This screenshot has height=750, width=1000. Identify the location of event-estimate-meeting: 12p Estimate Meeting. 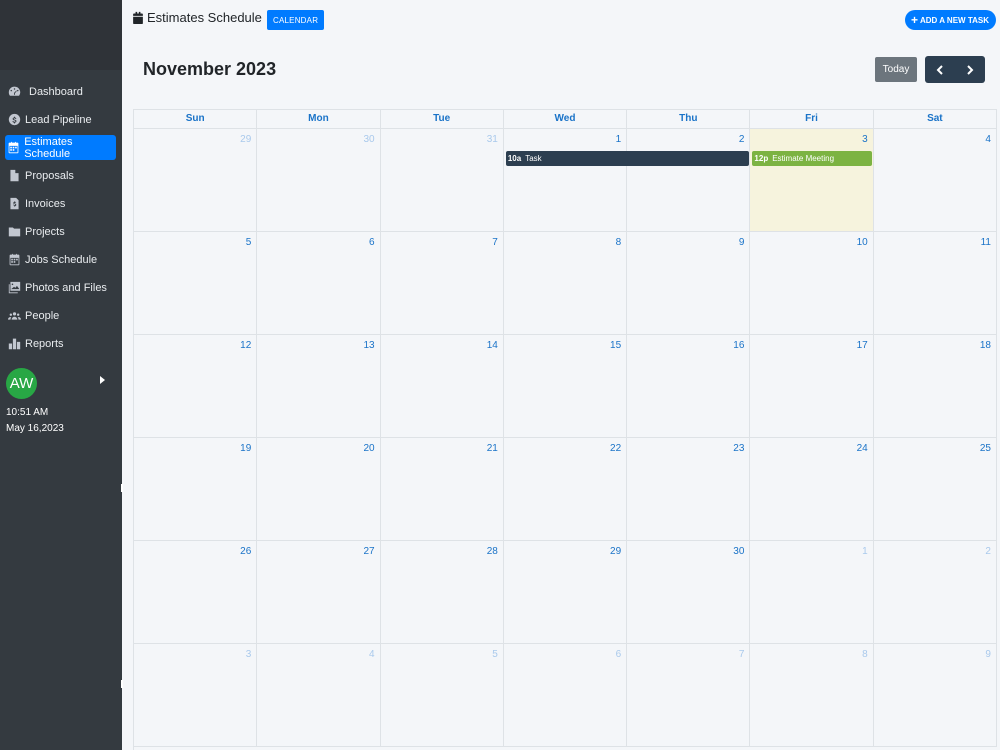
(812, 158).